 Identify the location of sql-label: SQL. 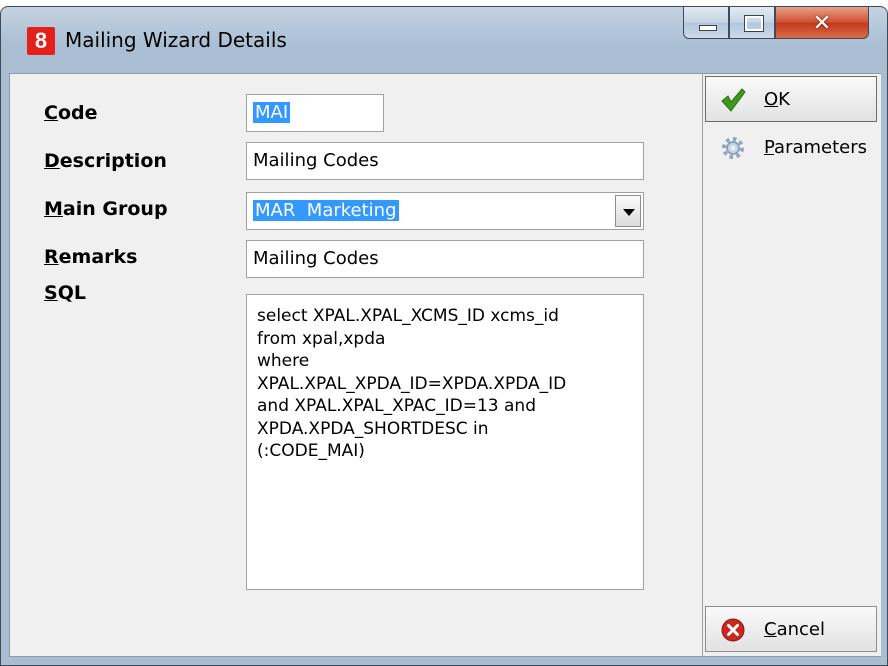
(65, 293).